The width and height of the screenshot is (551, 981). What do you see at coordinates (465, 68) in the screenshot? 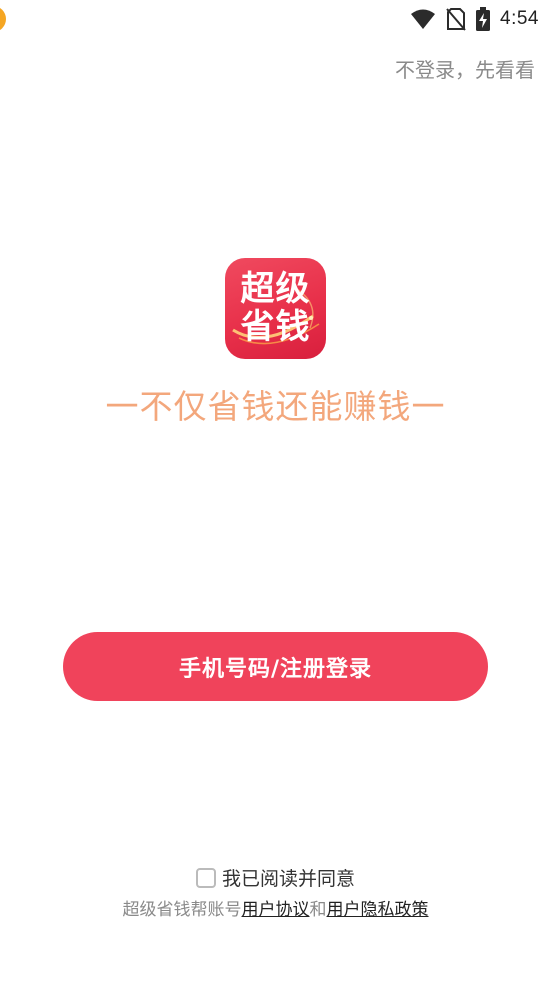
I see `skip-login-link: 不登录，先看看` at bounding box center [465, 68].